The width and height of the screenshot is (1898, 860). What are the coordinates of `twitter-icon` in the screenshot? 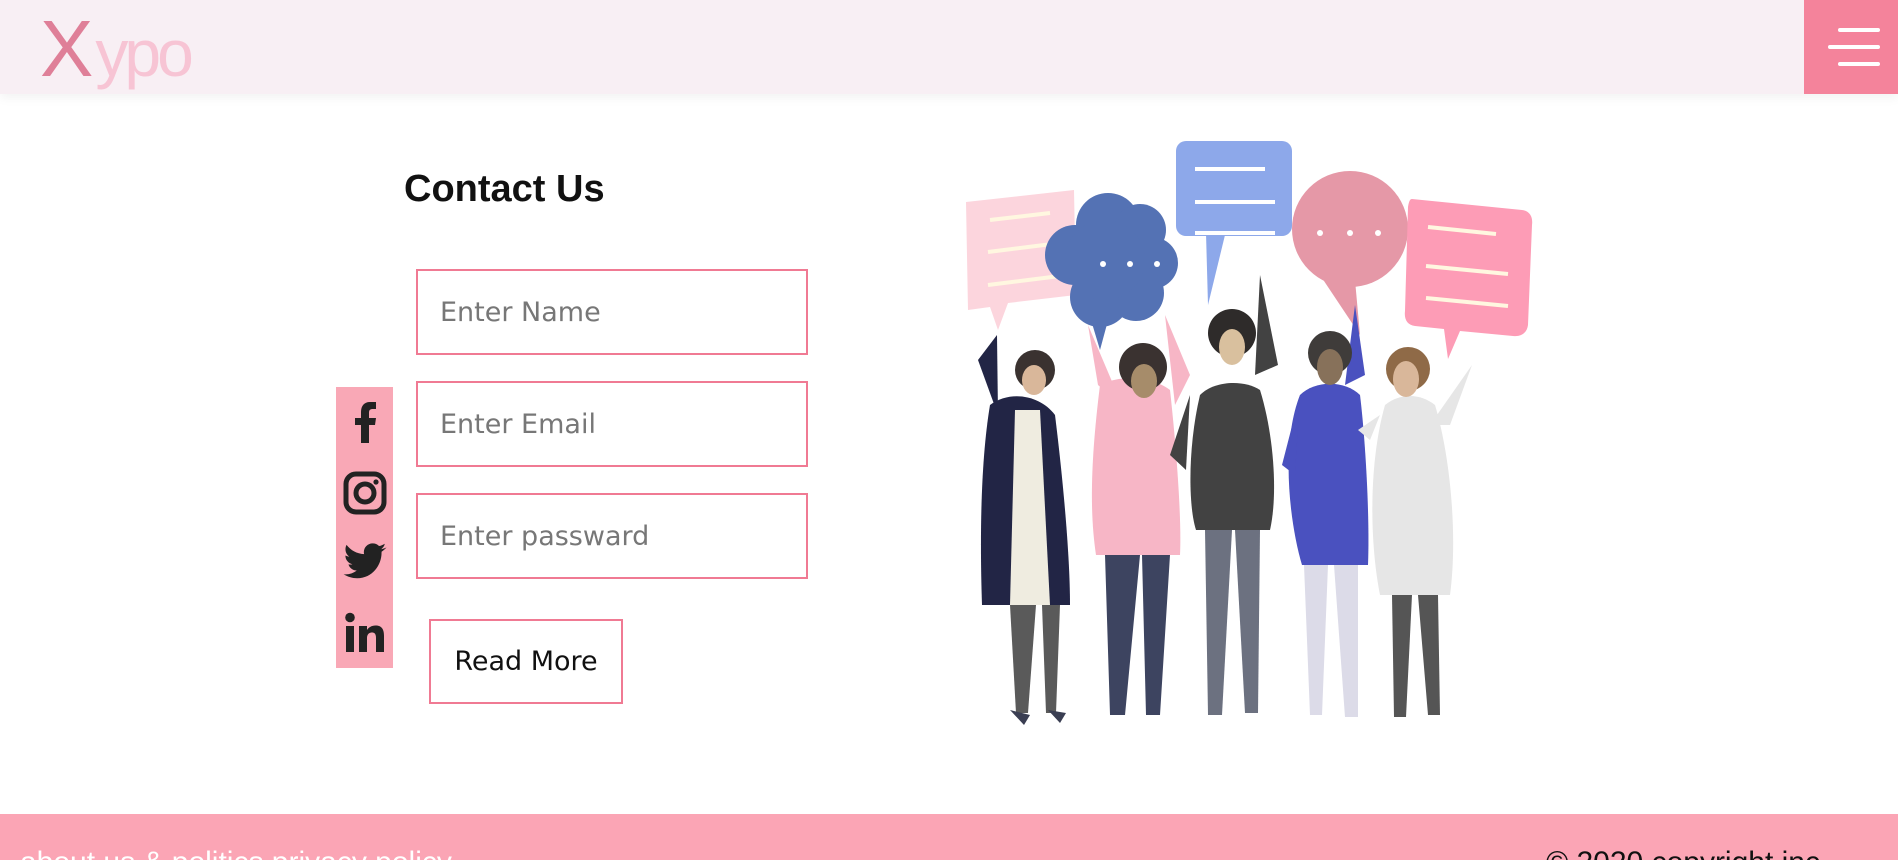 It's located at (365, 561).